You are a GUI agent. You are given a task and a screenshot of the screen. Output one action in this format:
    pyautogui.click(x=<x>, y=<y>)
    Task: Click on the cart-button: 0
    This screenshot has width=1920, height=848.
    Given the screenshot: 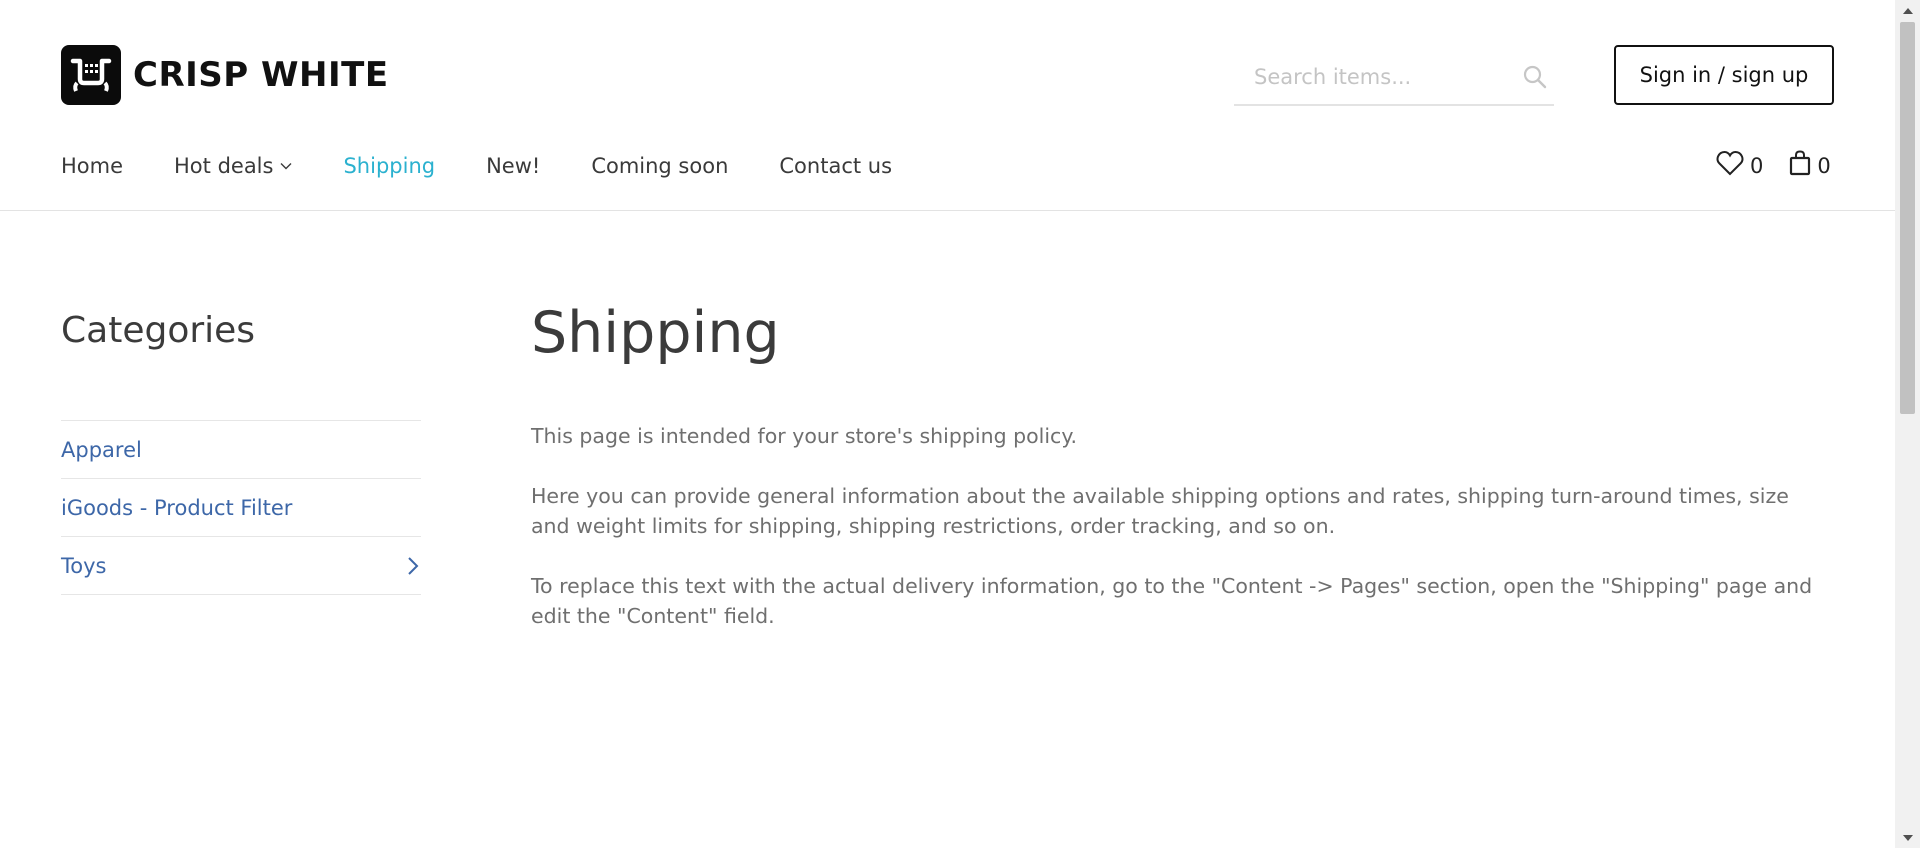 What is the action you would take?
    pyautogui.click(x=1810, y=165)
    